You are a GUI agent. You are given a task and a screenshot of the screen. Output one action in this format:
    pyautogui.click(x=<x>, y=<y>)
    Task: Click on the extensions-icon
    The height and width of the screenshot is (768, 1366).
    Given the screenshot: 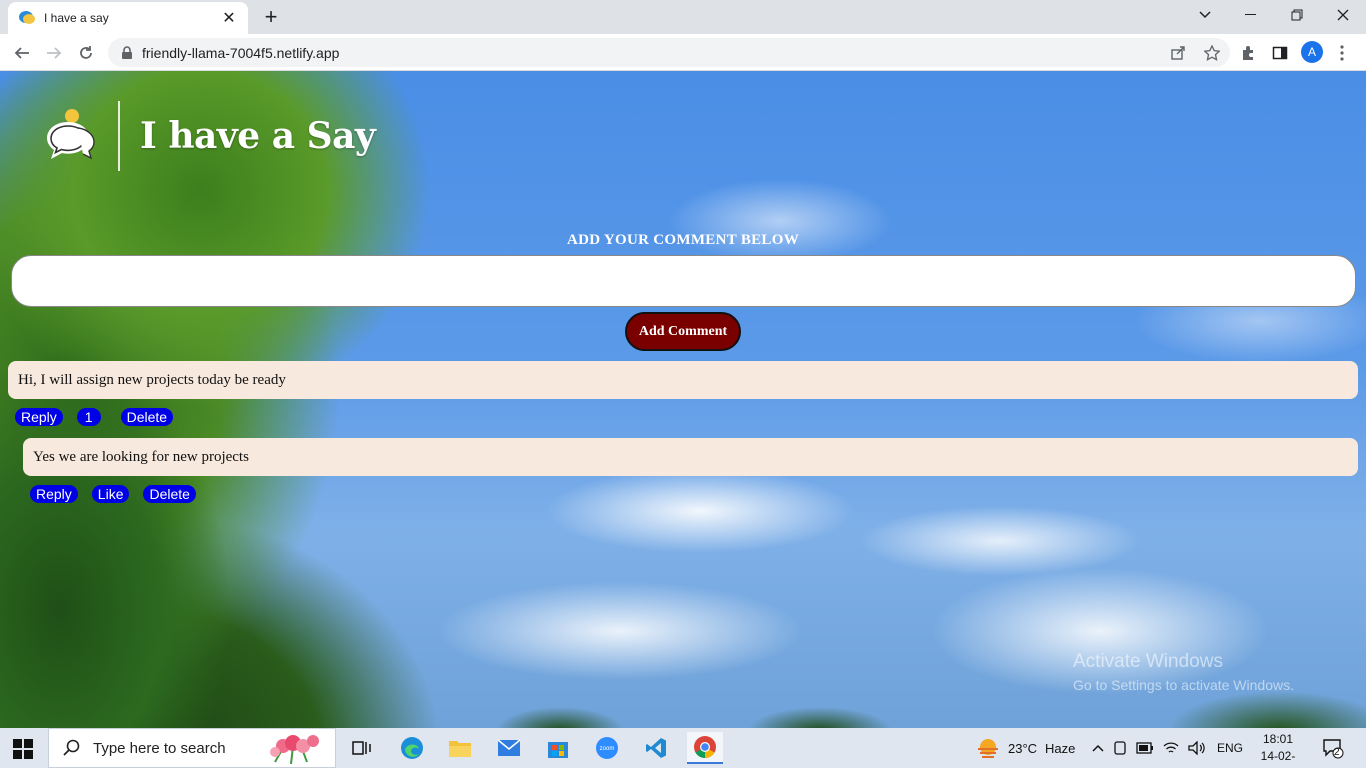 What is the action you would take?
    pyautogui.click(x=1248, y=53)
    